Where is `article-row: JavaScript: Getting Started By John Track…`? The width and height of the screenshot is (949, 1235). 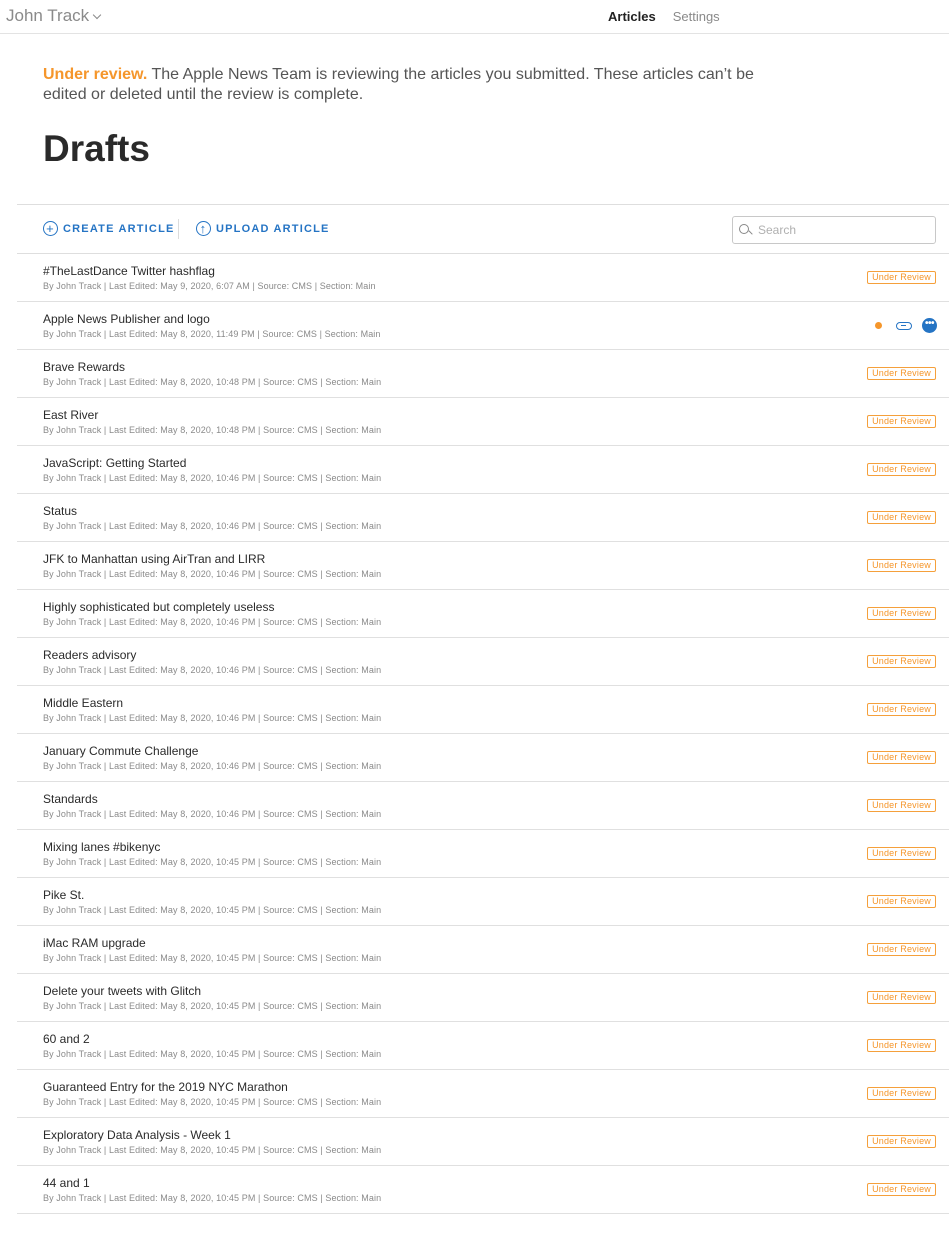 article-row: JavaScript: Getting Started By John Track… is located at coordinates (483, 470).